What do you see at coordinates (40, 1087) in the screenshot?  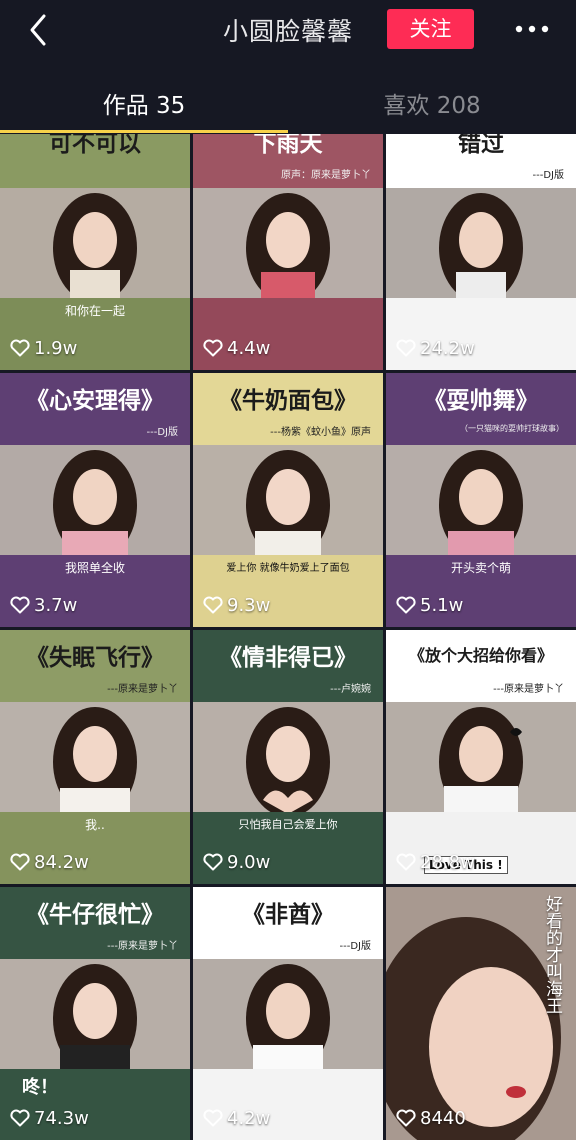 I see `cover-caption: 咚！` at bounding box center [40, 1087].